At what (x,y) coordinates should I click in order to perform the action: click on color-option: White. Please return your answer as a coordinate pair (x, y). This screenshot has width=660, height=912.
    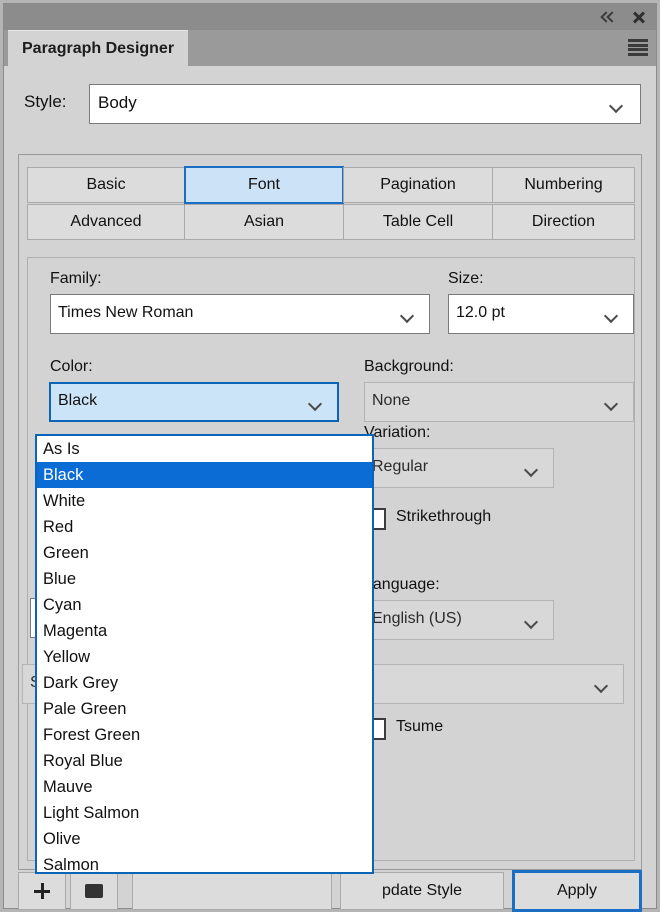
    Looking at the image, I should click on (204, 501).